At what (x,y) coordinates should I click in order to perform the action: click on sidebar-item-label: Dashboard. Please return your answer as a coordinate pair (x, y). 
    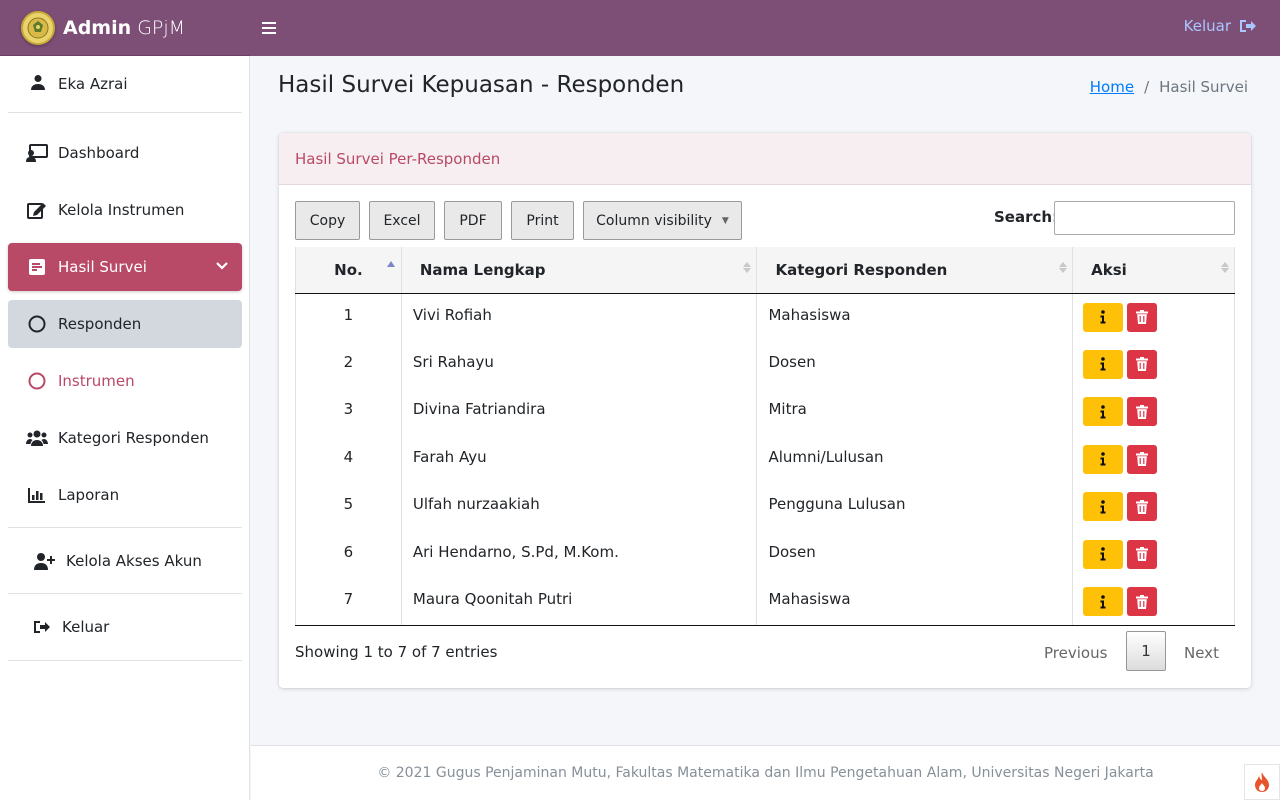
    Looking at the image, I should click on (99, 153).